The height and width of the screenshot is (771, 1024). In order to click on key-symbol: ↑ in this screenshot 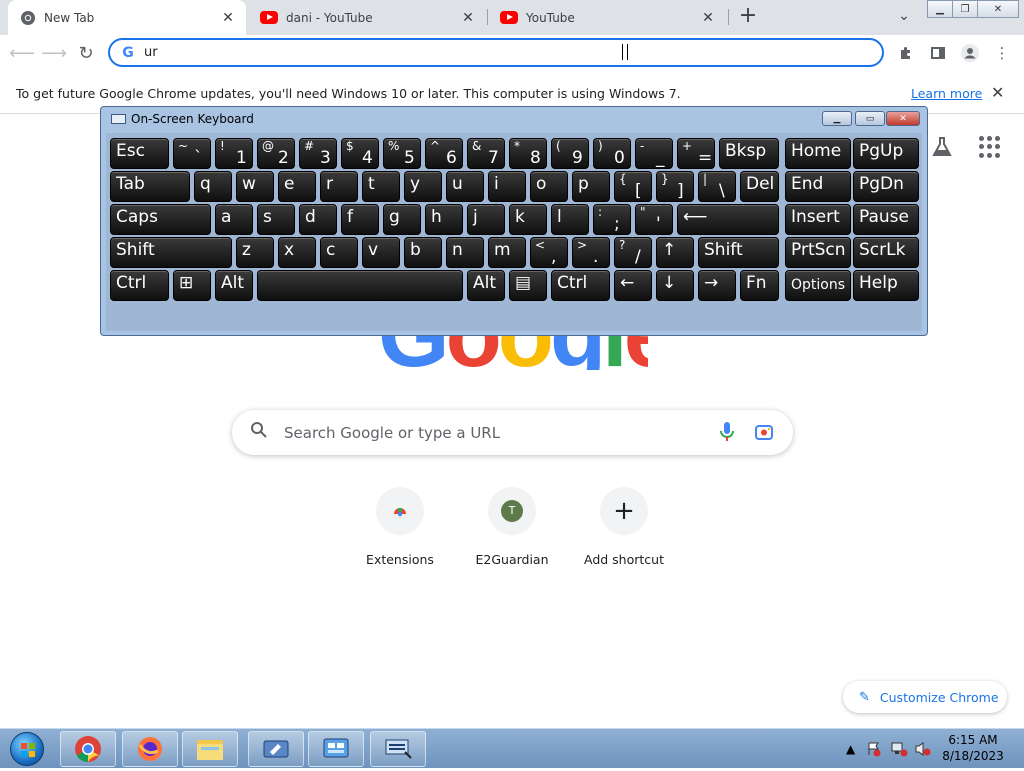, I will do `click(675, 252)`.